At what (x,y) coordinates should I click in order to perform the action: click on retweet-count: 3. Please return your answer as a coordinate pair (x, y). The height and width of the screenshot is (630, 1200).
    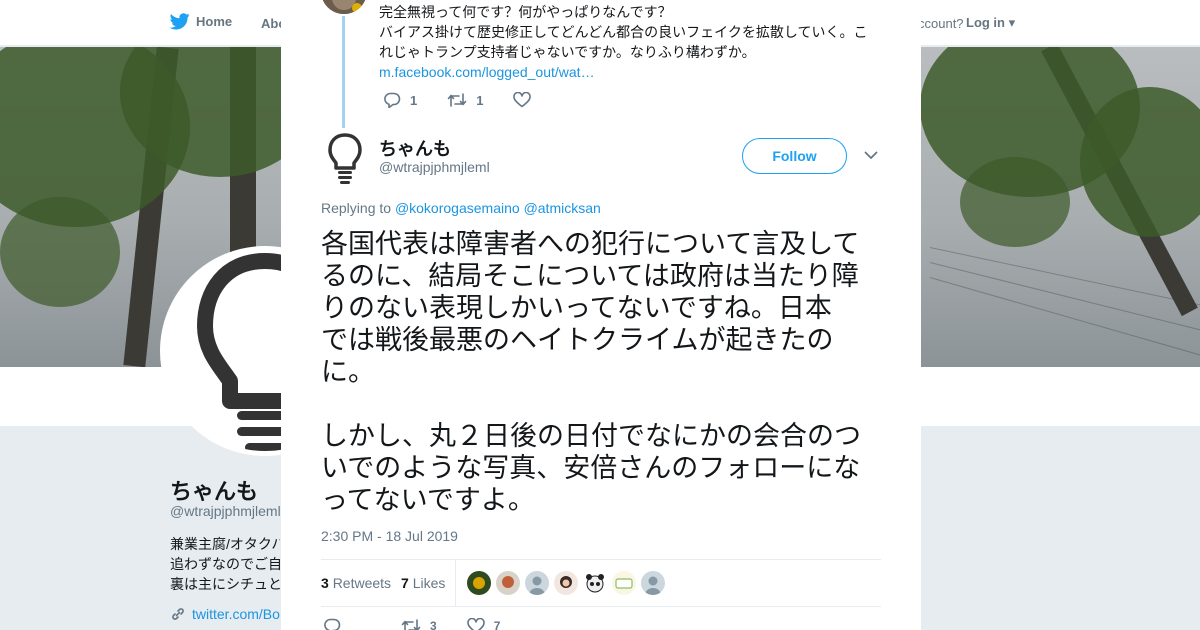
    Looking at the image, I should click on (433, 624).